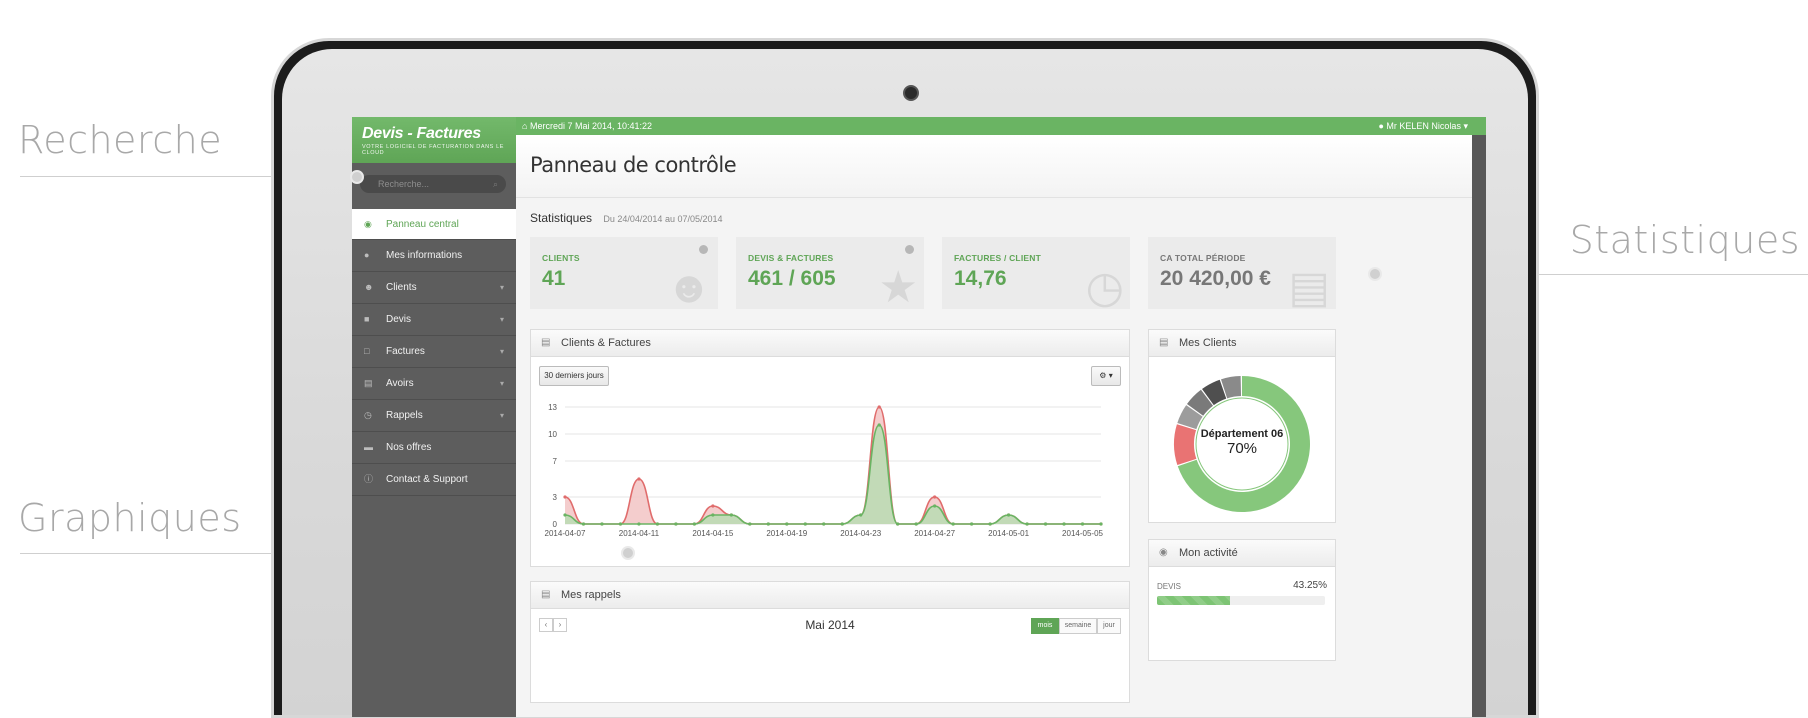 The height and width of the screenshot is (718, 1808). I want to click on sidebar-item-label: Factures, so click(405, 351).